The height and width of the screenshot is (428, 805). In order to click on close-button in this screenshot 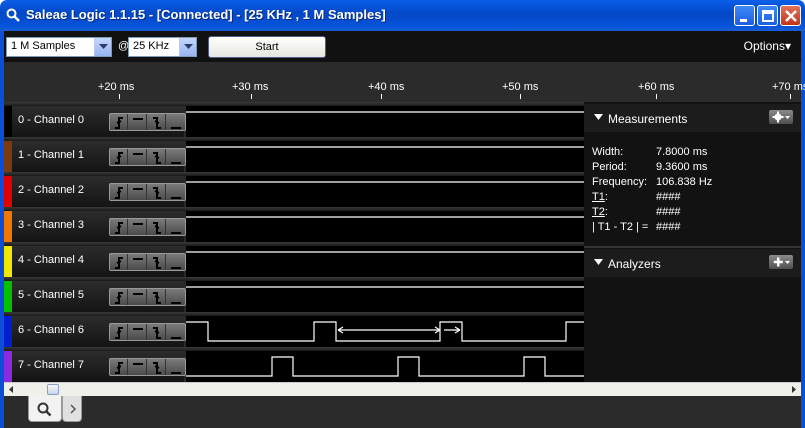, I will do `click(790, 15)`.